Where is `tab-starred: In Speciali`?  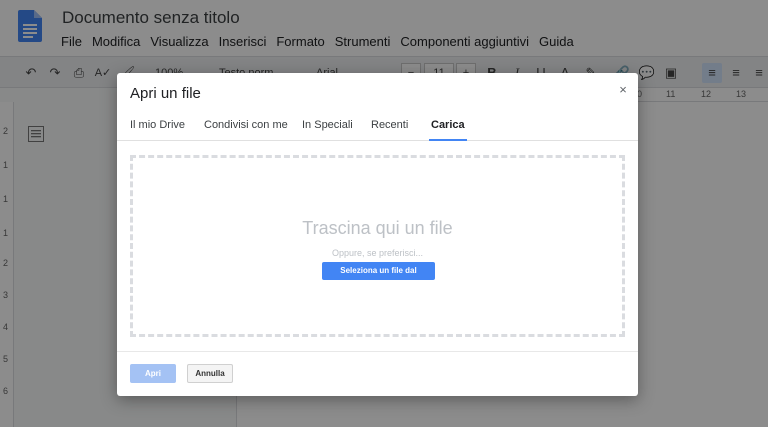
tab-starred: In Speciali is located at coordinates (327, 130).